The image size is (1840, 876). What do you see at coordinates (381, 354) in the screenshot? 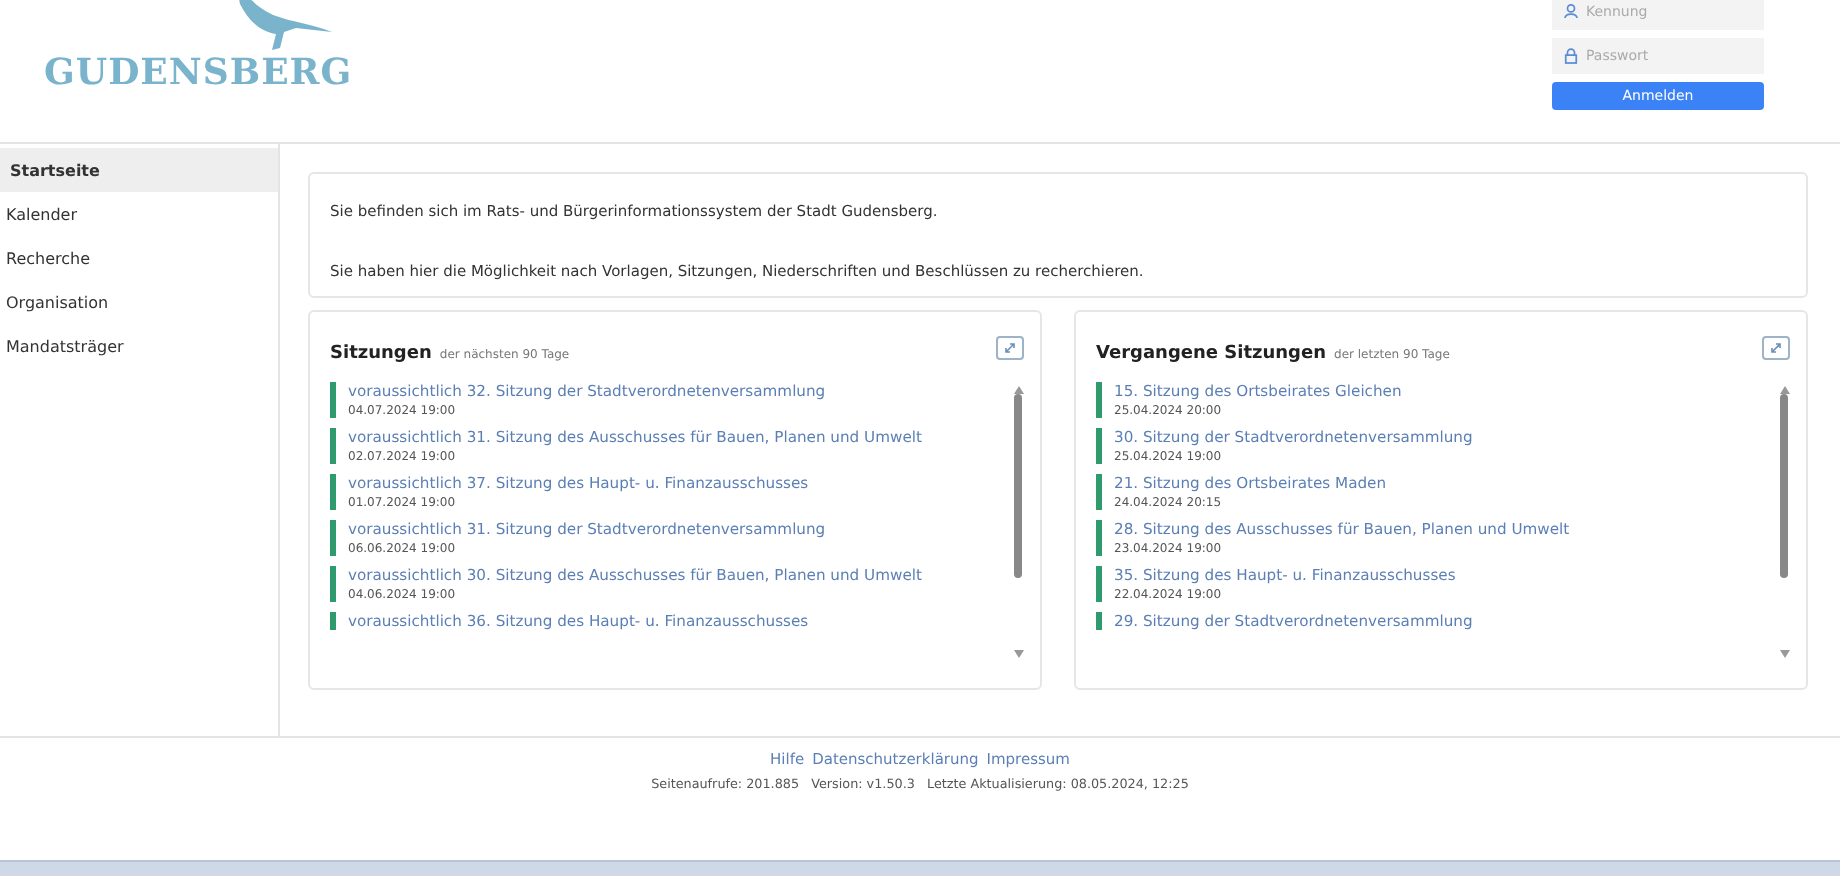
I see `panel-title: Sitzungen` at bounding box center [381, 354].